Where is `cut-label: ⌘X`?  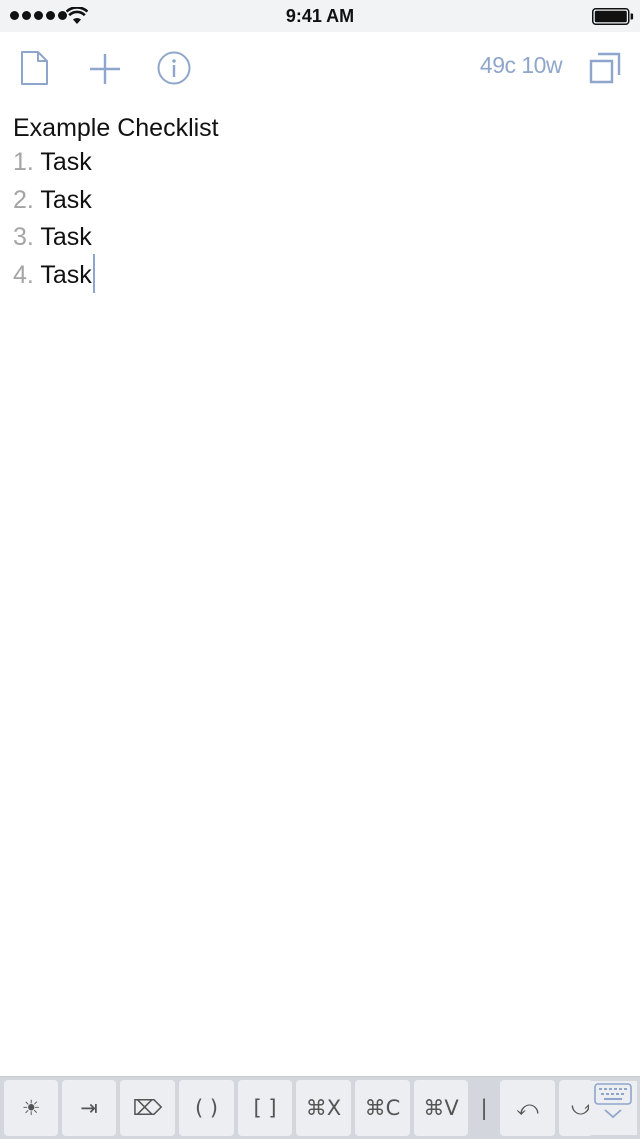 cut-label: ⌘X is located at coordinates (323, 1108).